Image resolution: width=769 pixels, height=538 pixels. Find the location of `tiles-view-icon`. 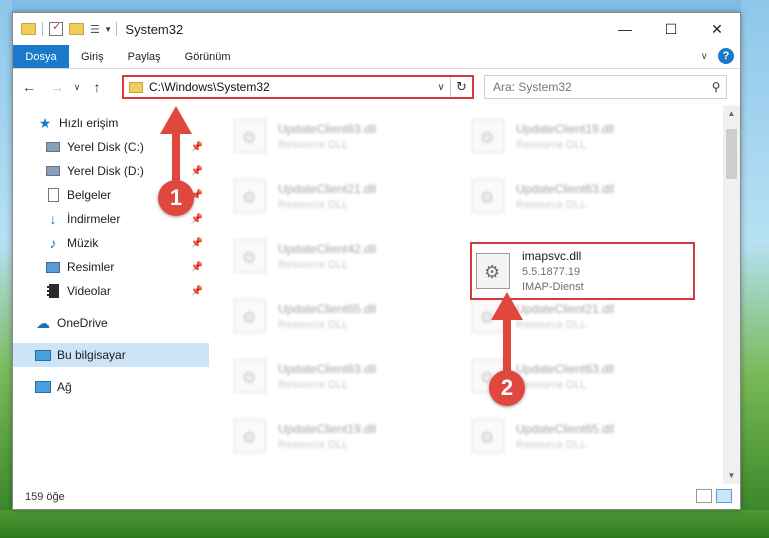

tiles-view-icon is located at coordinates (724, 496).